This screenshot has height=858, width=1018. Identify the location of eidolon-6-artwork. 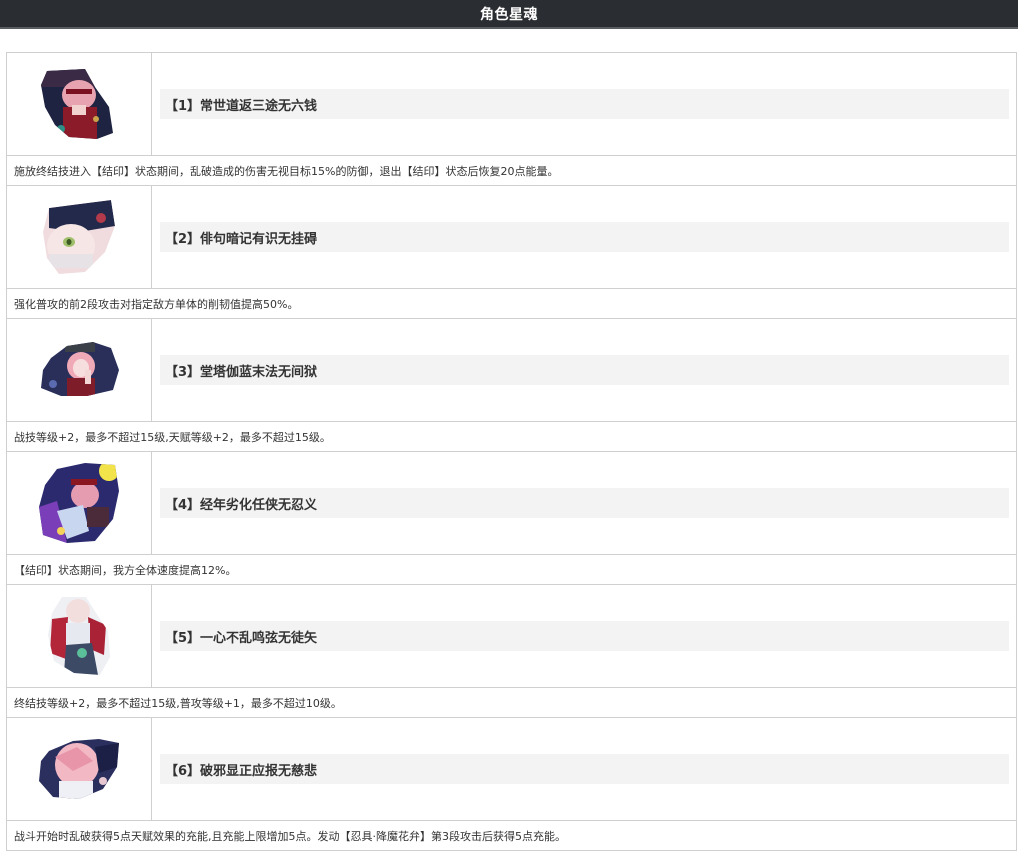
(79, 769).